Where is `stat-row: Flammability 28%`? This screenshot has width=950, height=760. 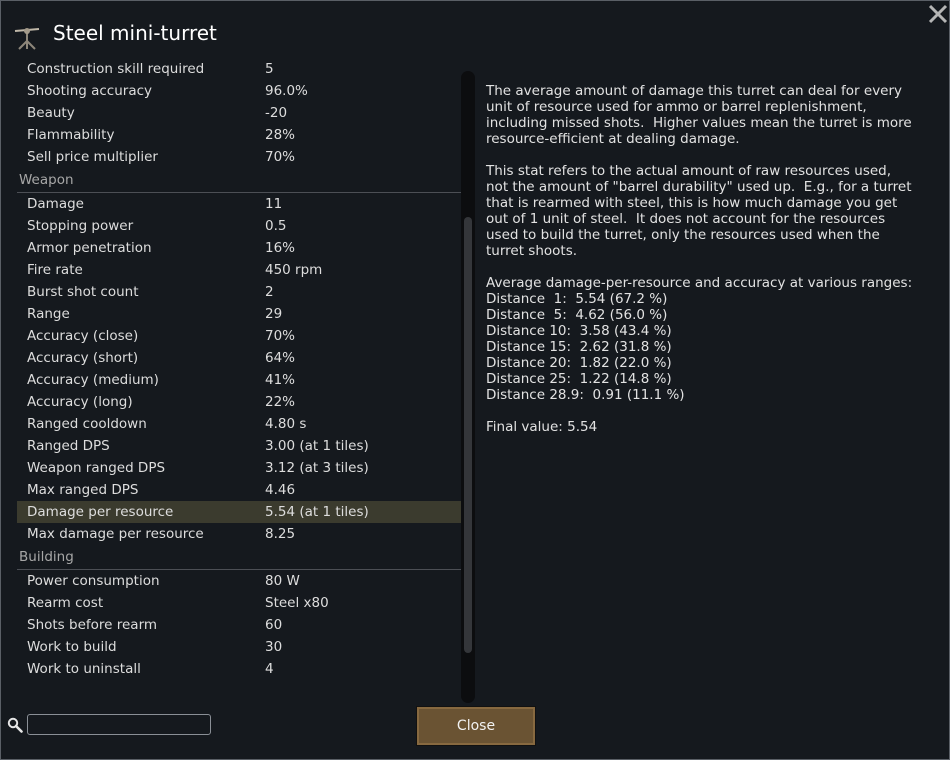 stat-row: Flammability 28% is located at coordinates (239, 135).